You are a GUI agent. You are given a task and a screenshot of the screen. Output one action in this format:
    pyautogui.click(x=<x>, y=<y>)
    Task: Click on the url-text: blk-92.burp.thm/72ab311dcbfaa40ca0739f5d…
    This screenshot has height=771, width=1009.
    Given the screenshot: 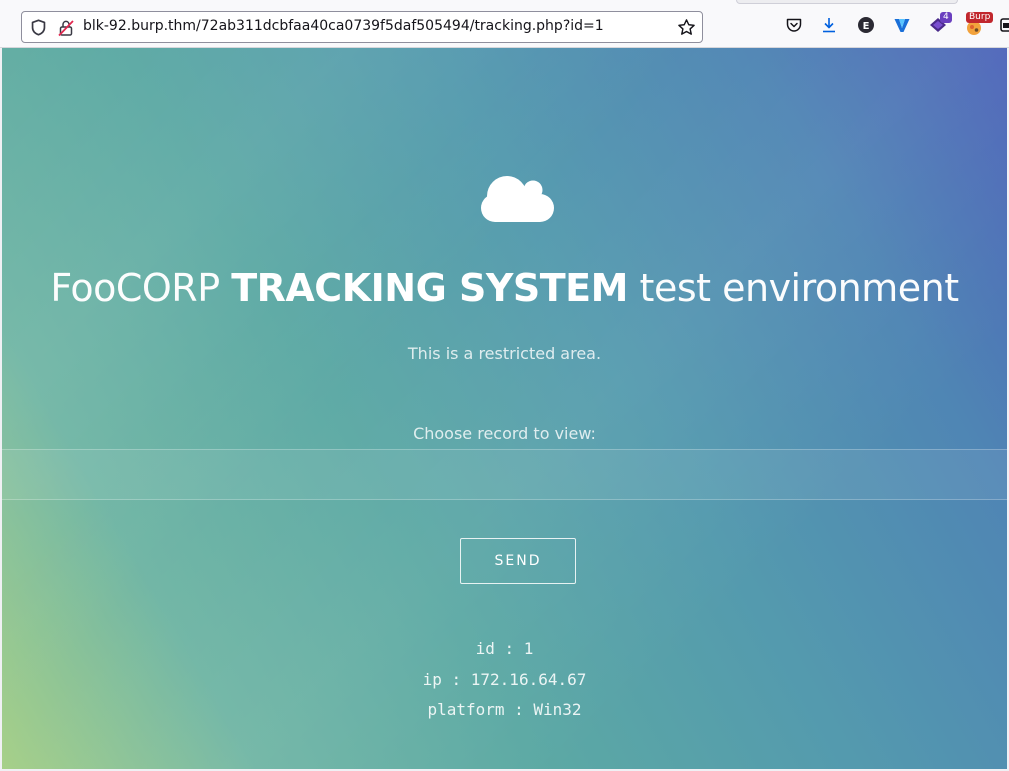 What is the action you would take?
    pyautogui.click(x=343, y=26)
    